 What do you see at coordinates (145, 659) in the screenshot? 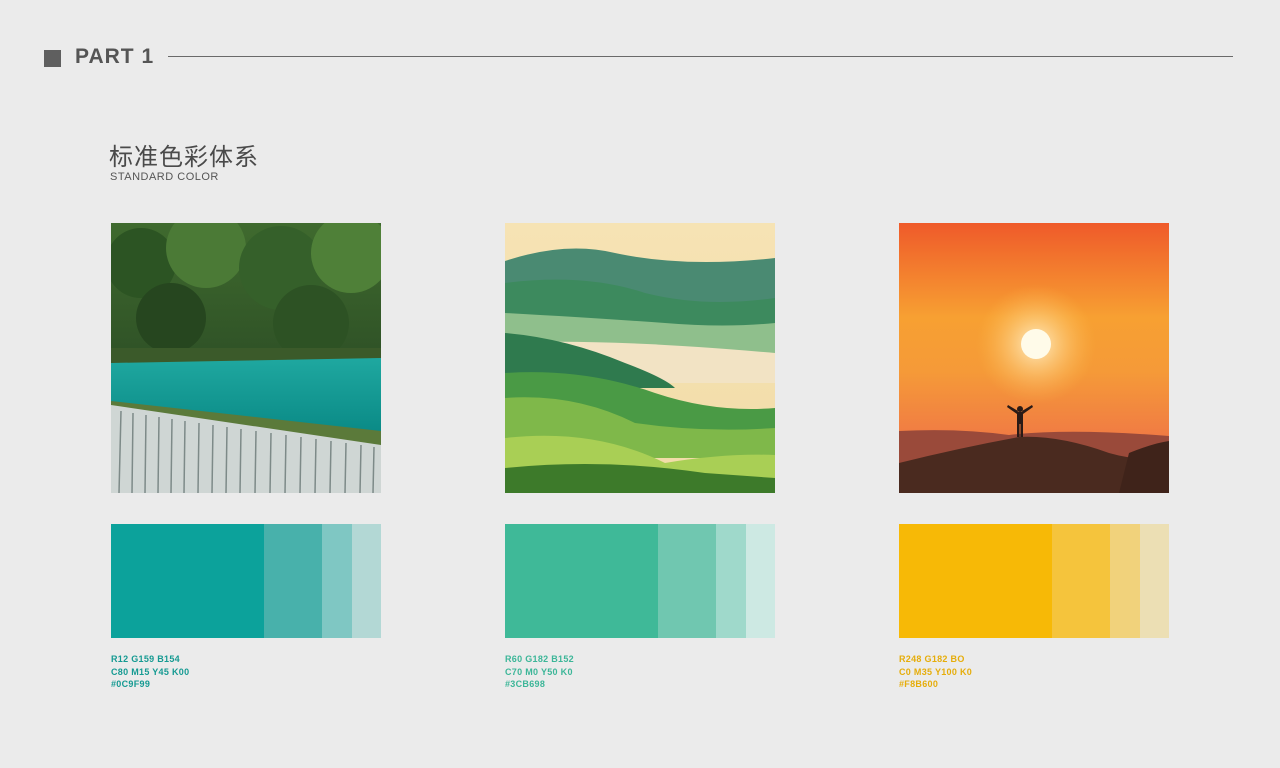
I see `rgb-code: R12 G159 B154` at bounding box center [145, 659].